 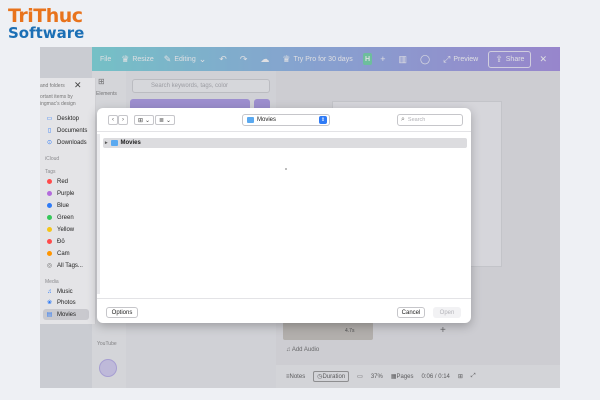 I want to click on logo-line2: Software, so click(x=46, y=33).